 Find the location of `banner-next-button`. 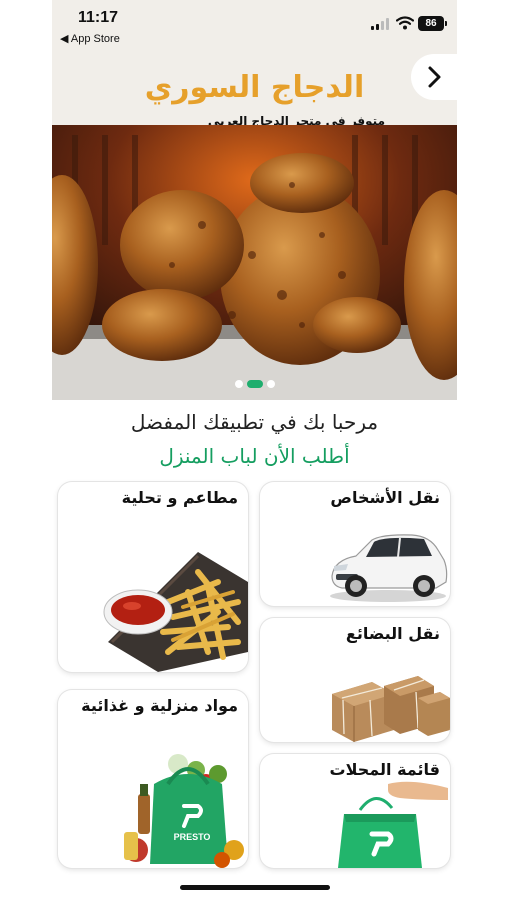

banner-next-button is located at coordinates (434, 77).